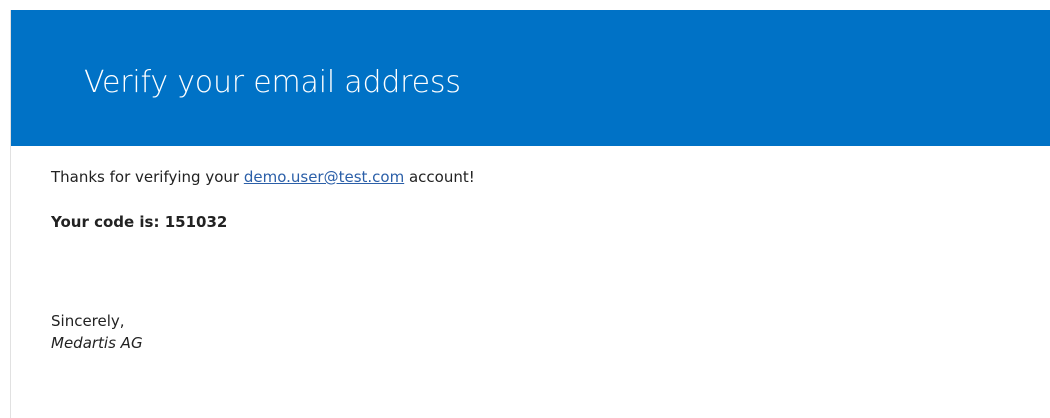  Describe the element at coordinates (324, 177) in the screenshot. I see `email-address-link: demo.user@test.com` at that location.